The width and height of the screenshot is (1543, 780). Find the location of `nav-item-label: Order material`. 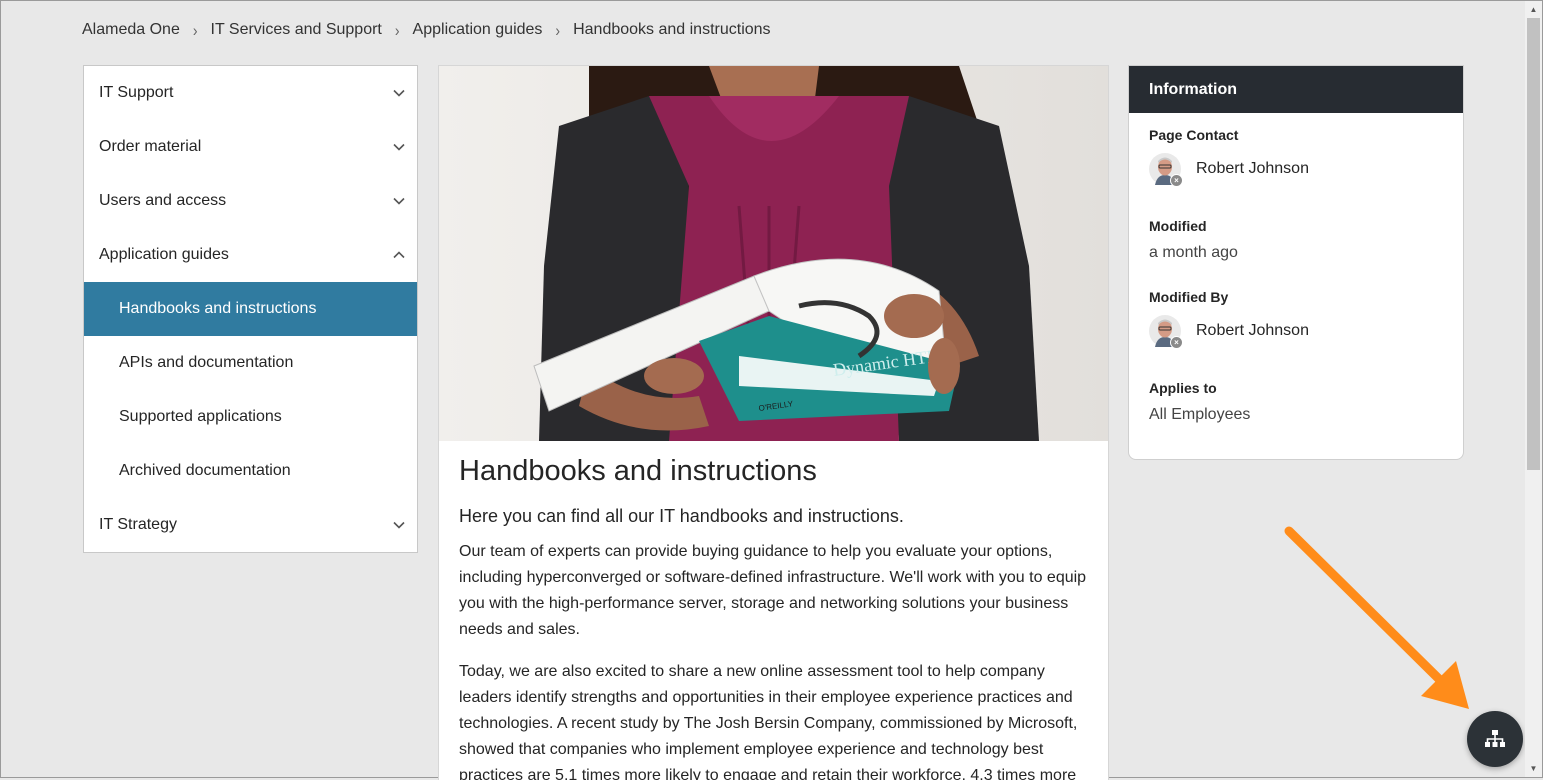

nav-item-label: Order material is located at coordinates (150, 146).